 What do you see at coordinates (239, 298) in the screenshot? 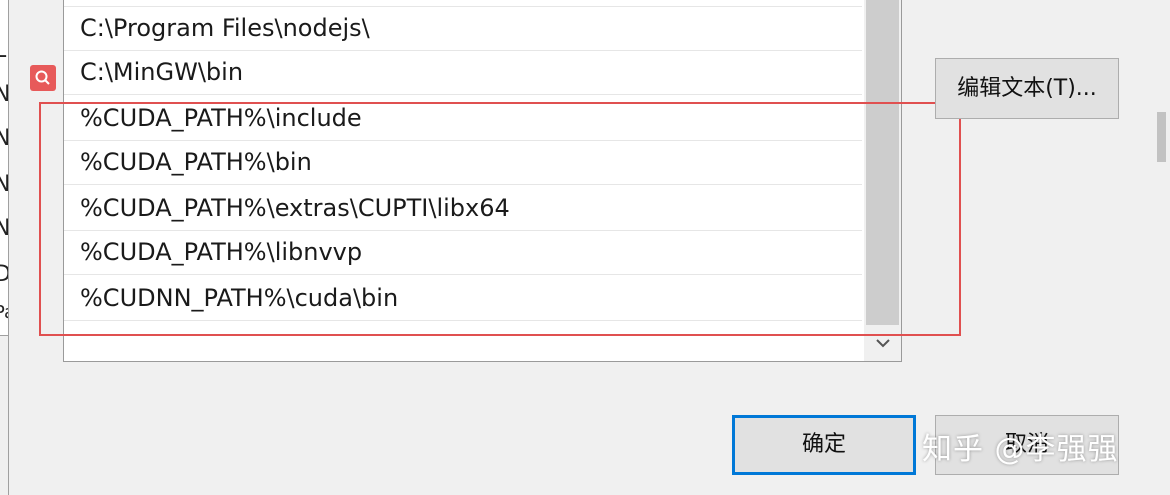
I see `list-item-text: %CUDNN_PATH%\cuda\bin` at bounding box center [239, 298].